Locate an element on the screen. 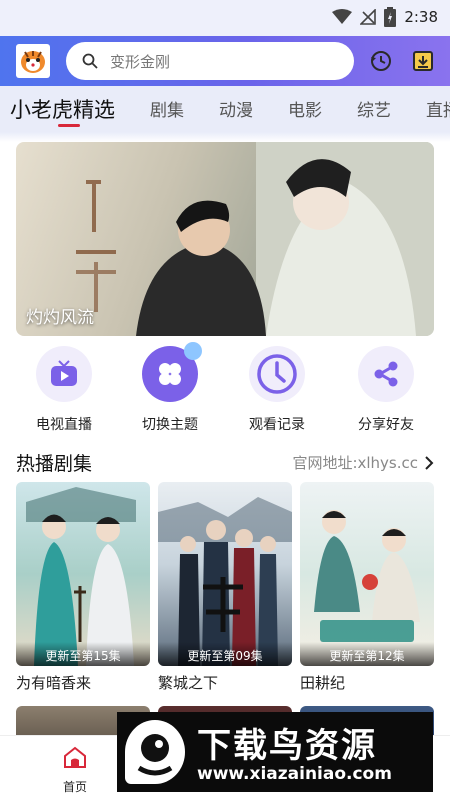 The image size is (450, 800). quick-action-history: 观看记录 is located at coordinates (277, 390).